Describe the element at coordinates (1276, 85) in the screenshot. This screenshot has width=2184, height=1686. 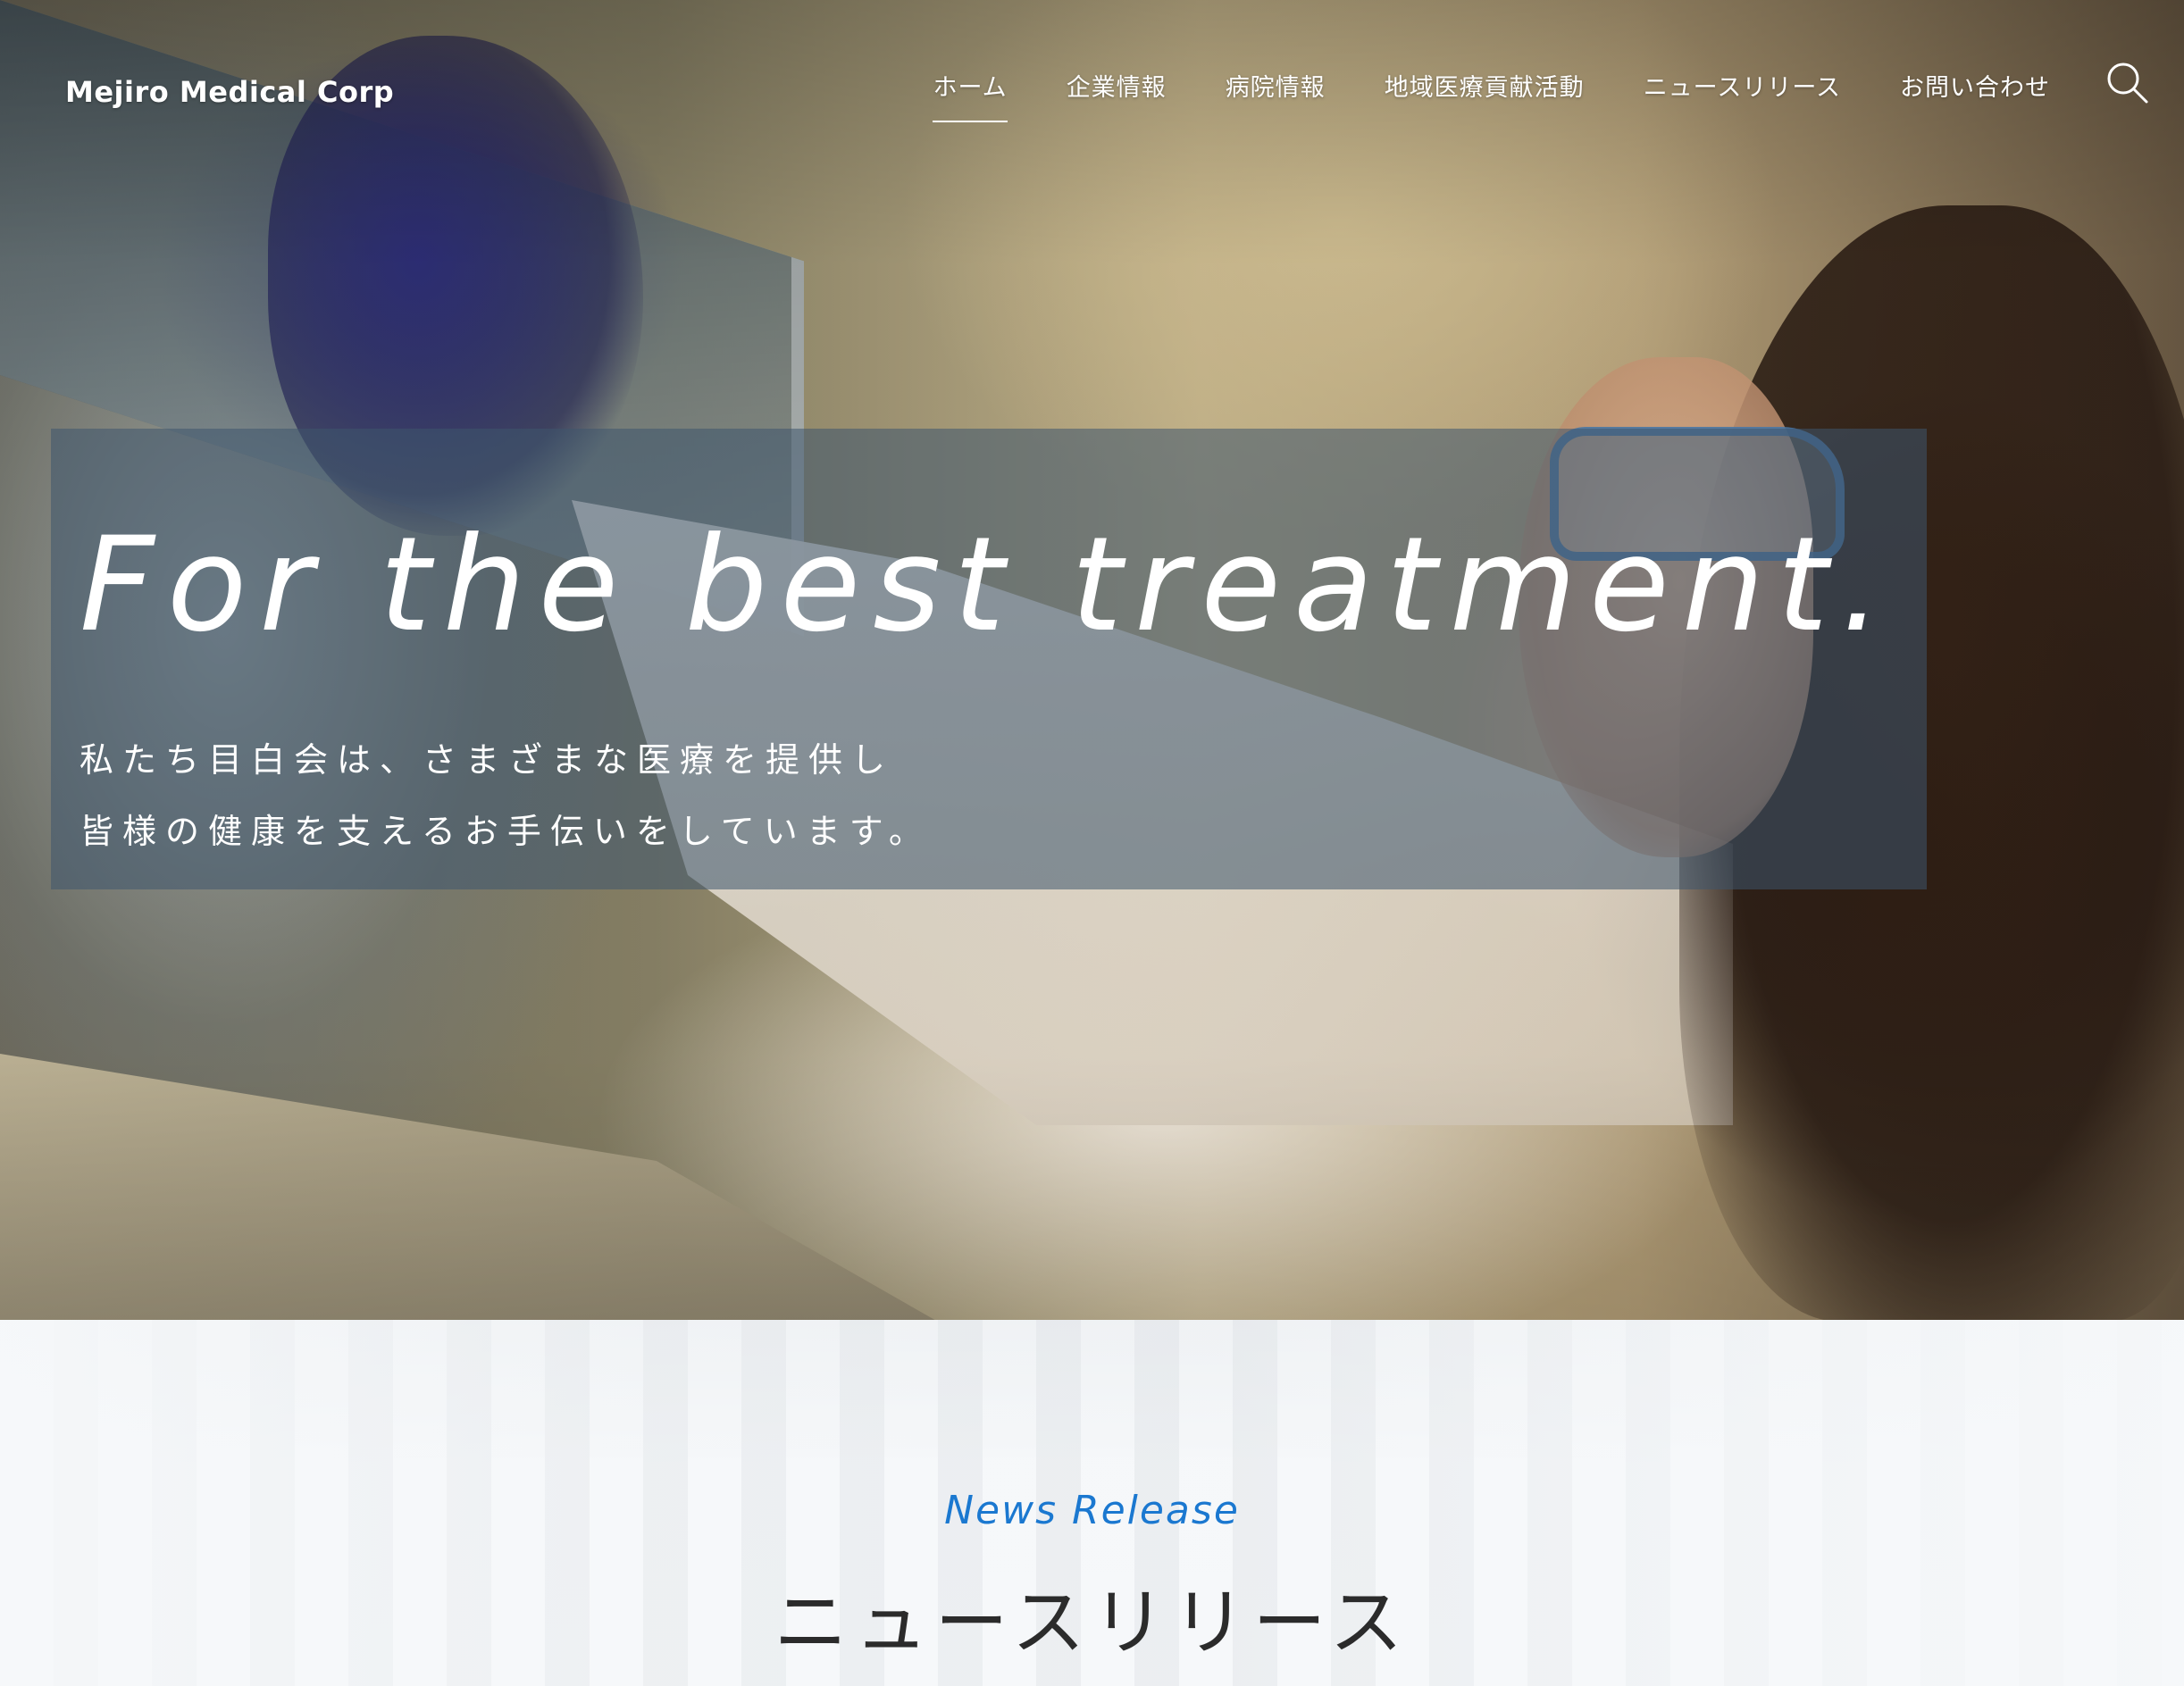
I see `nav-hospital-info: 病院情報` at that location.